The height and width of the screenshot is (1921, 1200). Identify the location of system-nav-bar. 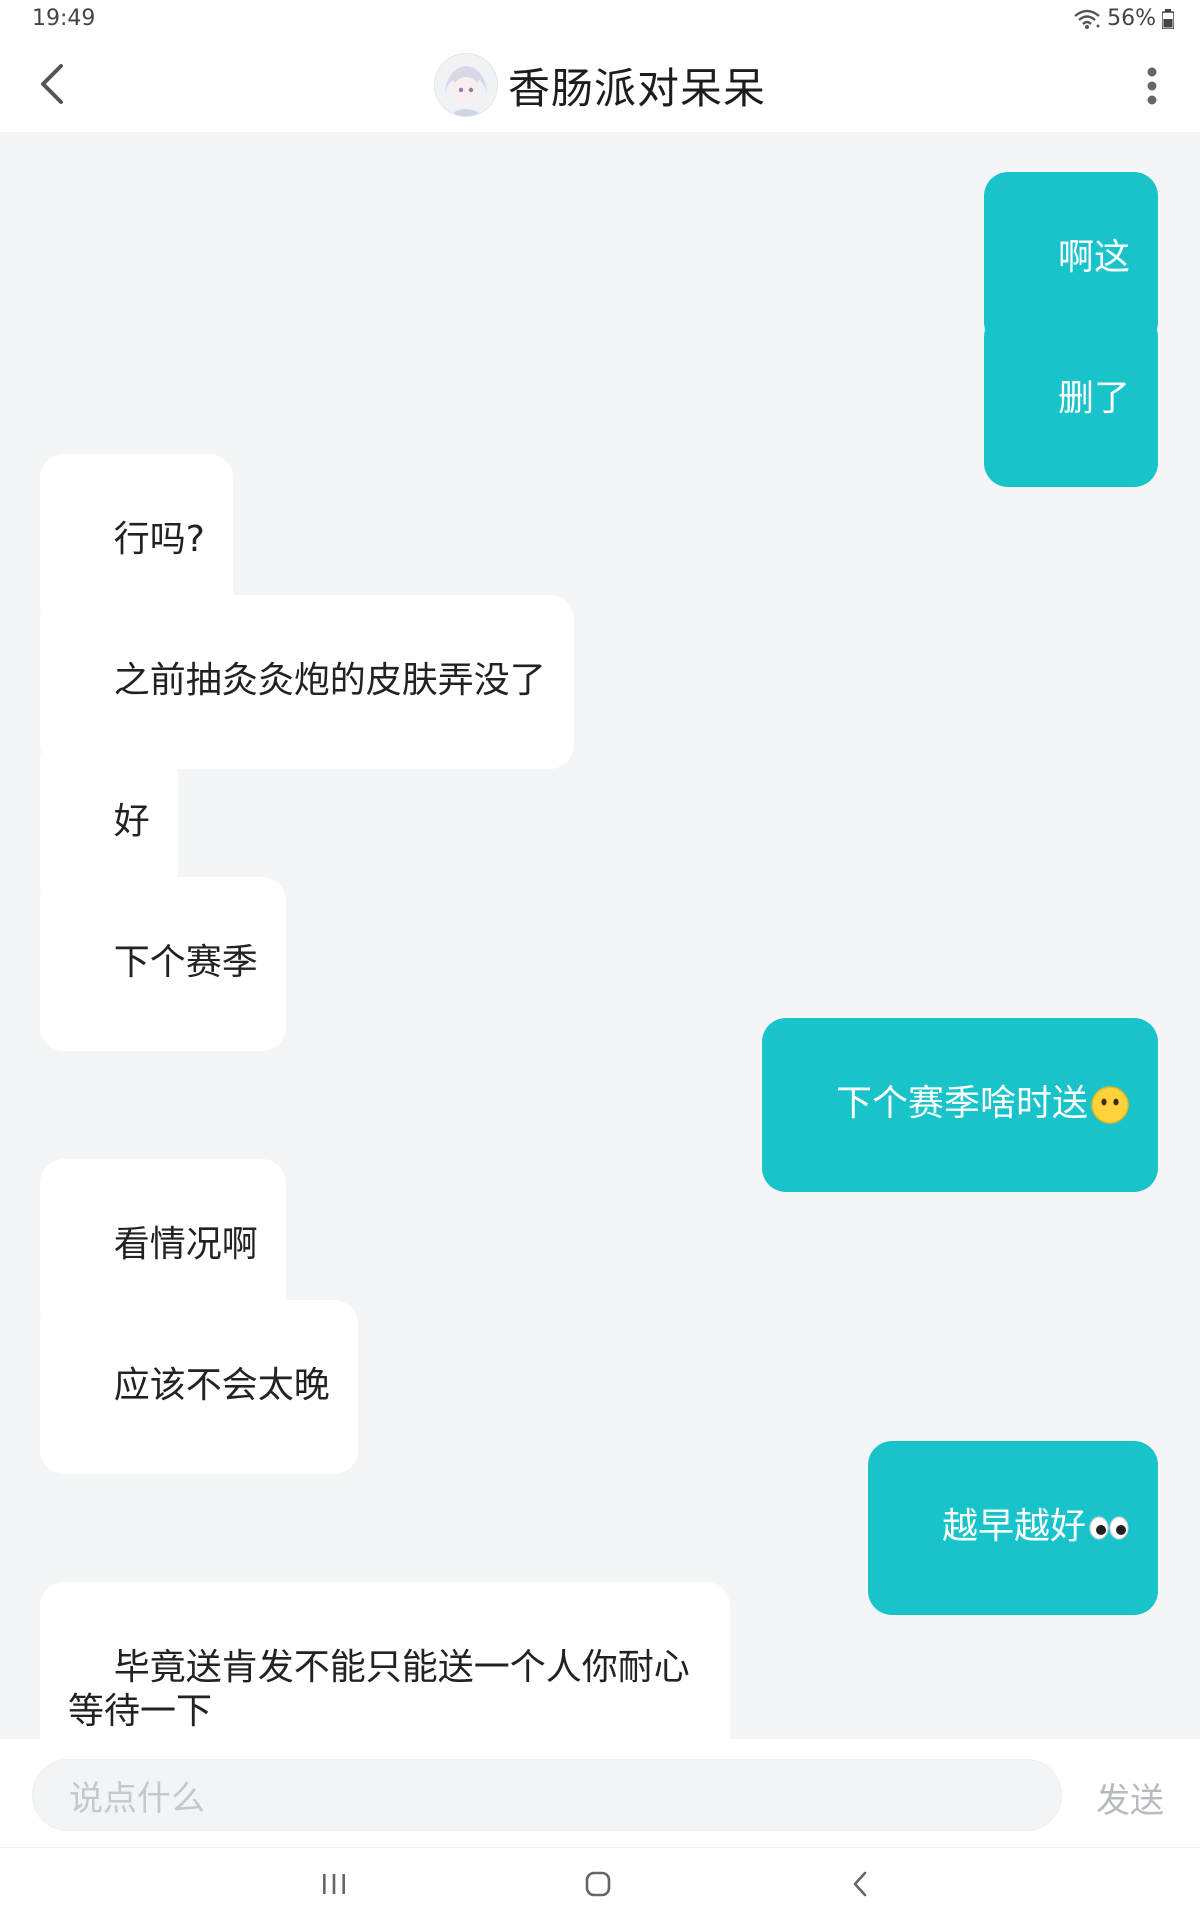
(600, 1884).